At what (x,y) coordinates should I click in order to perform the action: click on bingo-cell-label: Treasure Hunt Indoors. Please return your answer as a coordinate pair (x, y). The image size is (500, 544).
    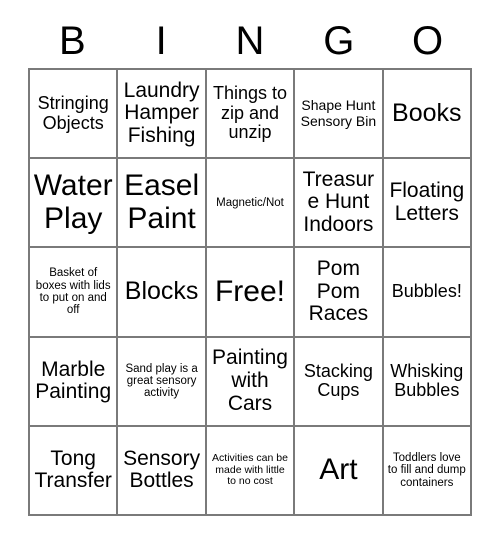
    Looking at the image, I should click on (338, 202).